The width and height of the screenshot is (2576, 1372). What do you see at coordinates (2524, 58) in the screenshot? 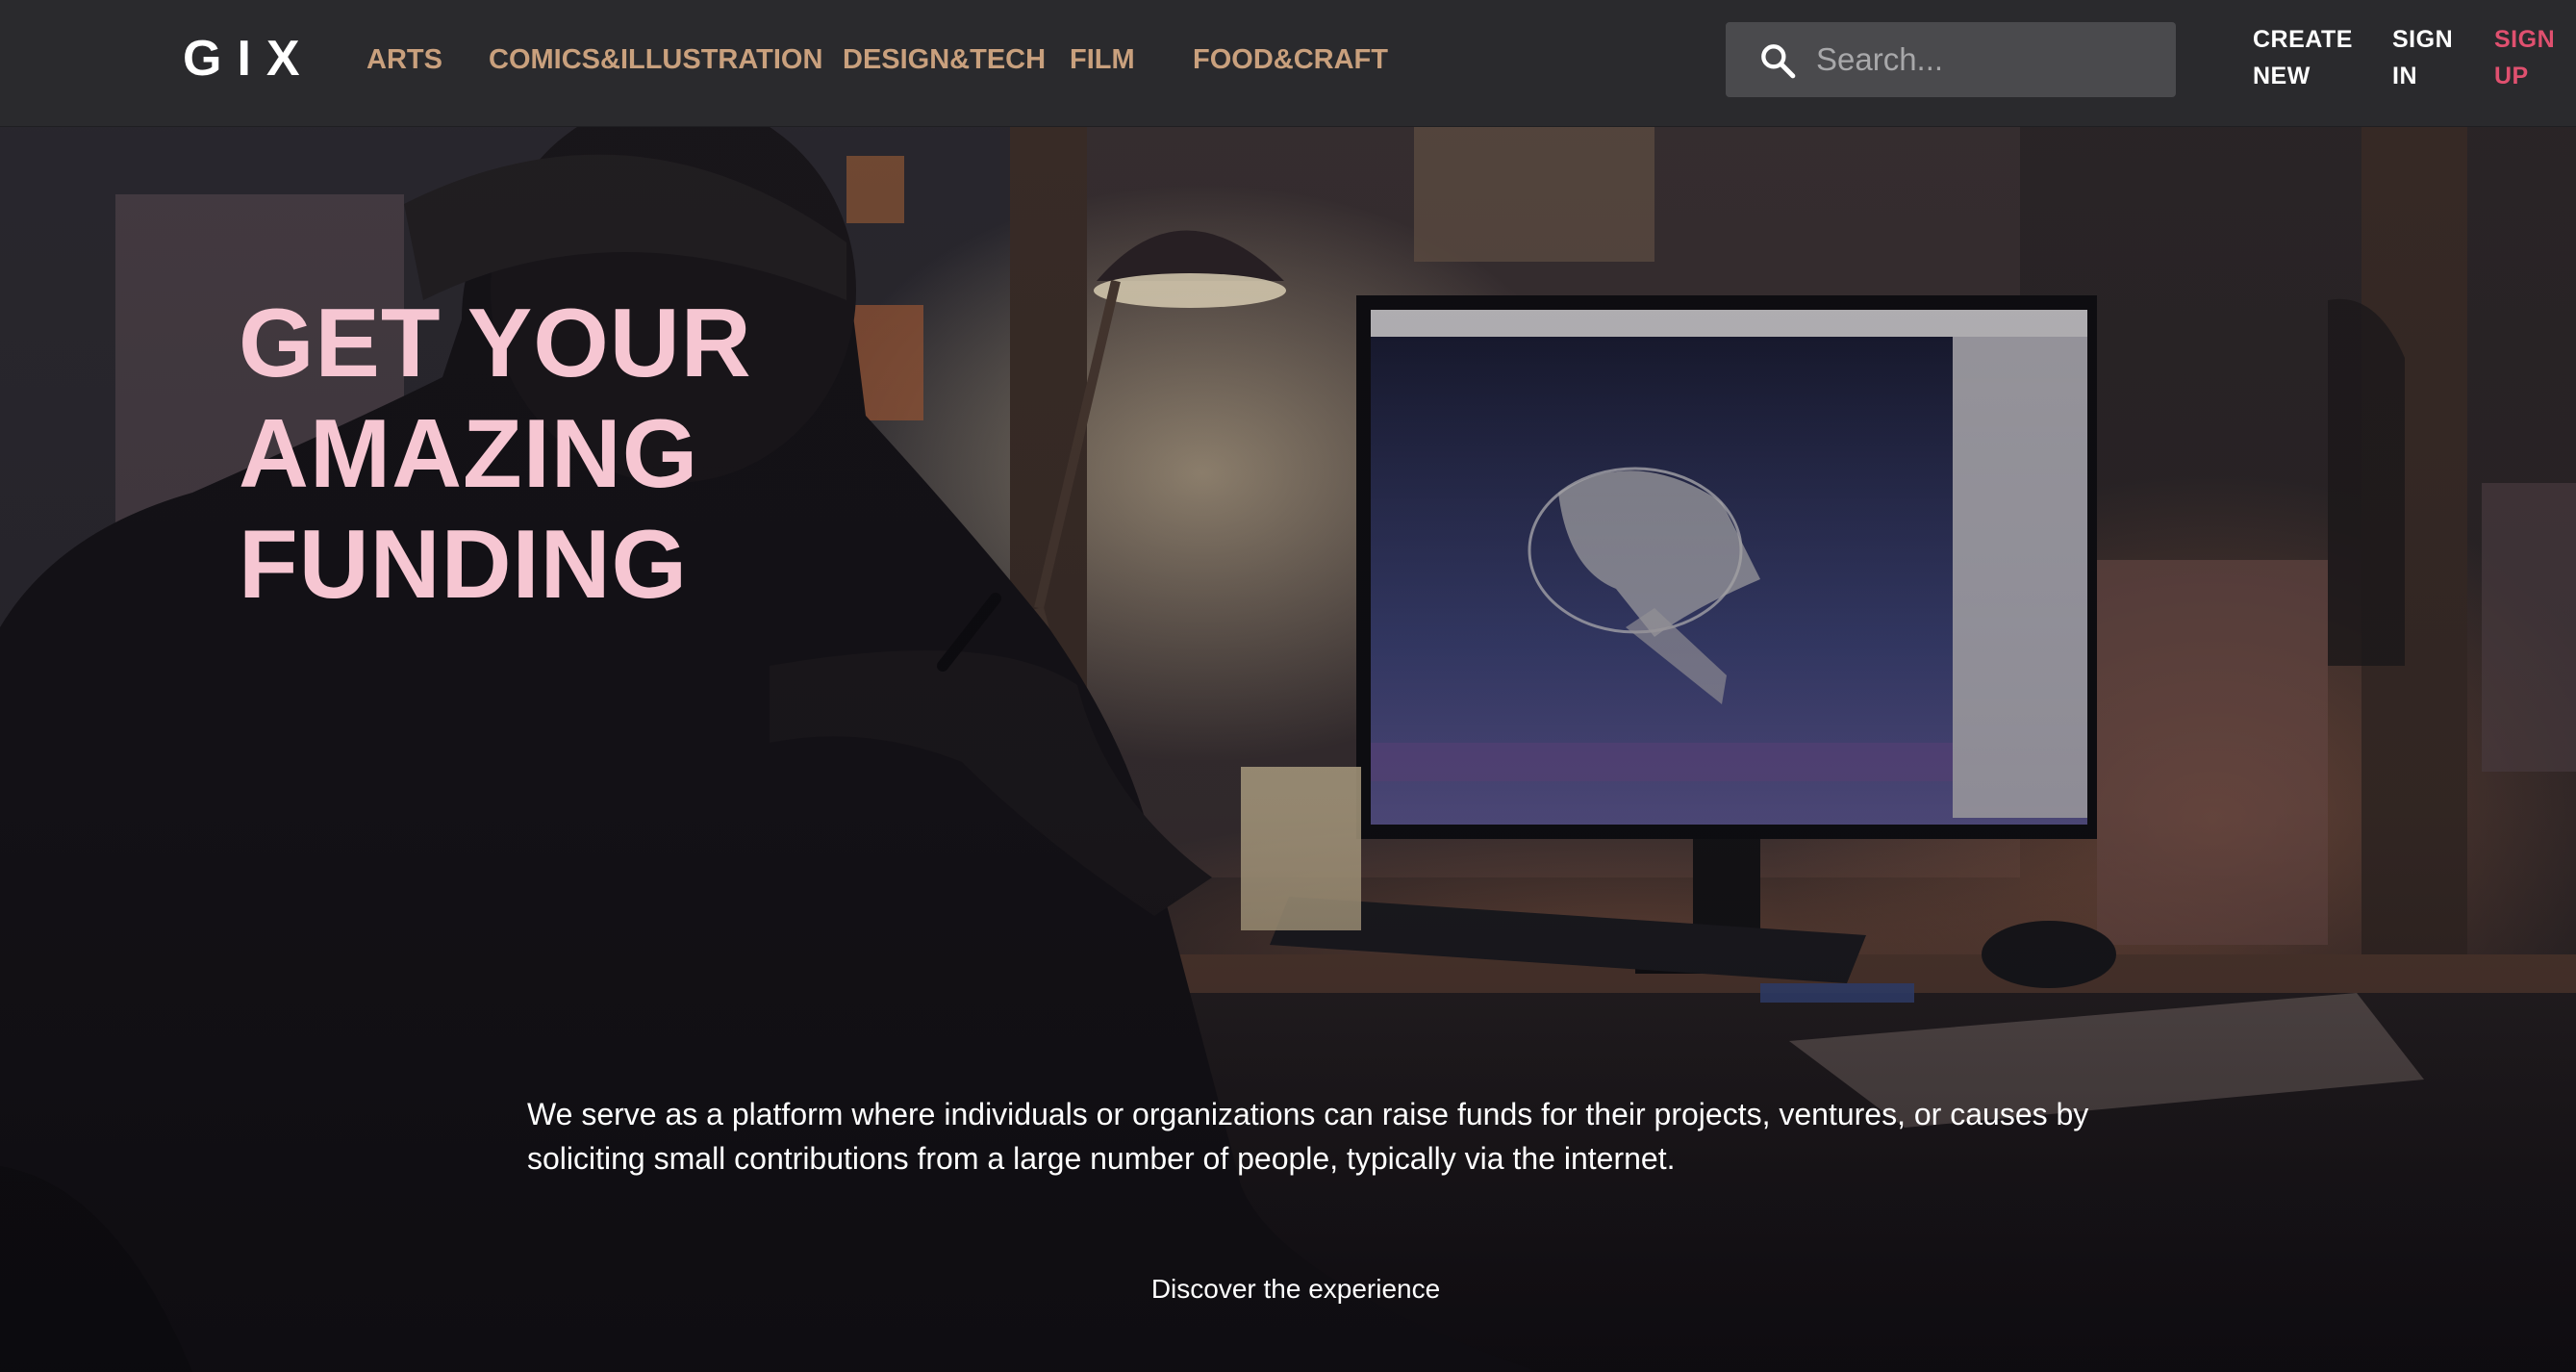
I see `sign-up-button: SIGN UP` at bounding box center [2524, 58].